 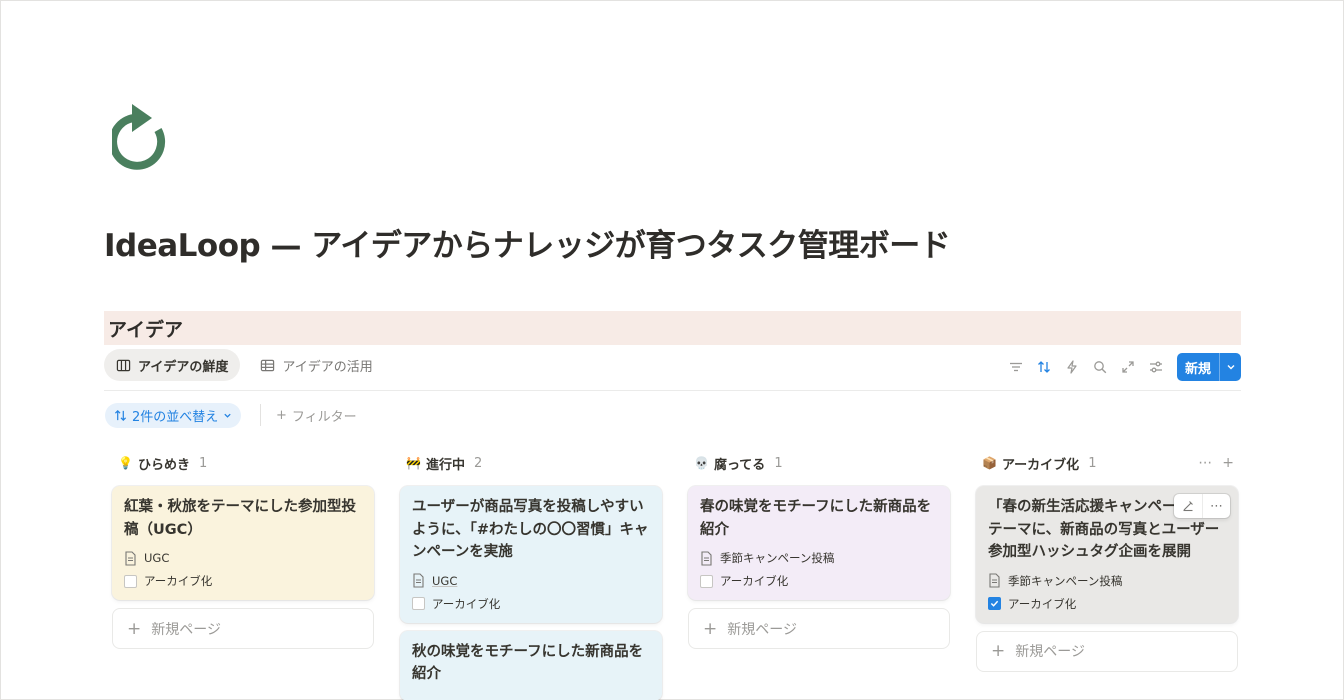 What do you see at coordinates (125, 463) in the screenshot?
I see `lightbulb-icon: 💡` at bounding box center [125, 463].